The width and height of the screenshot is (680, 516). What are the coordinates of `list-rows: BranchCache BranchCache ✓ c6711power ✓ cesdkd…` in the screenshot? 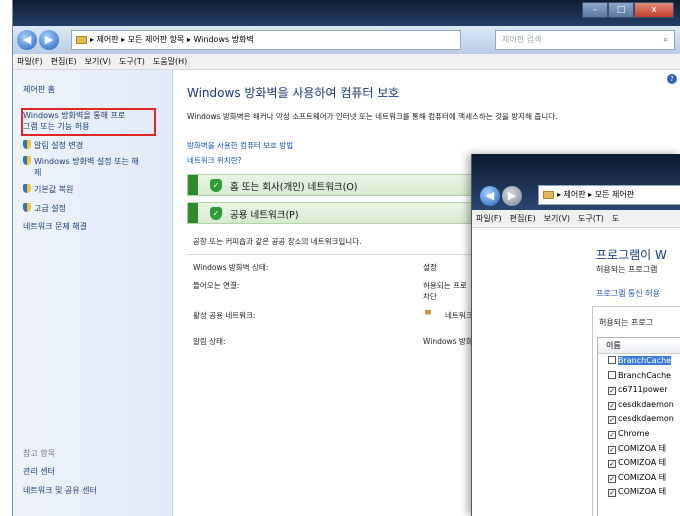 It's located at (639, 427).